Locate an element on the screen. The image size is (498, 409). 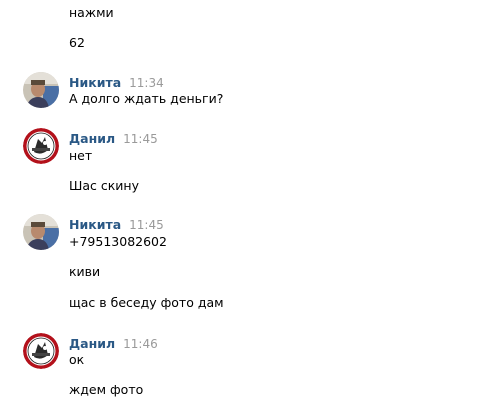
message-header: Никита 11:45 is located at coordinates (116, 224).